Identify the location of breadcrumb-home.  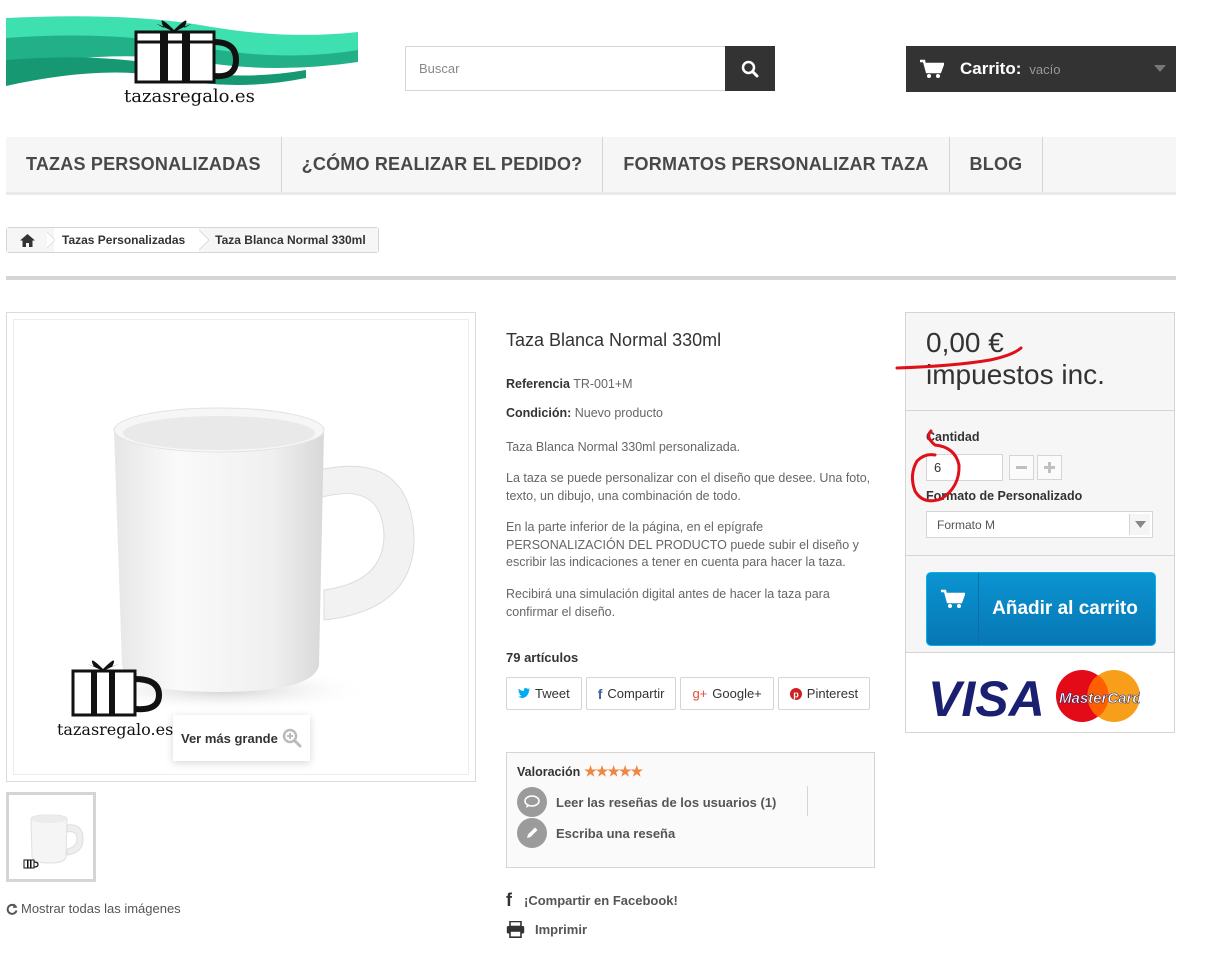
(27, 240).